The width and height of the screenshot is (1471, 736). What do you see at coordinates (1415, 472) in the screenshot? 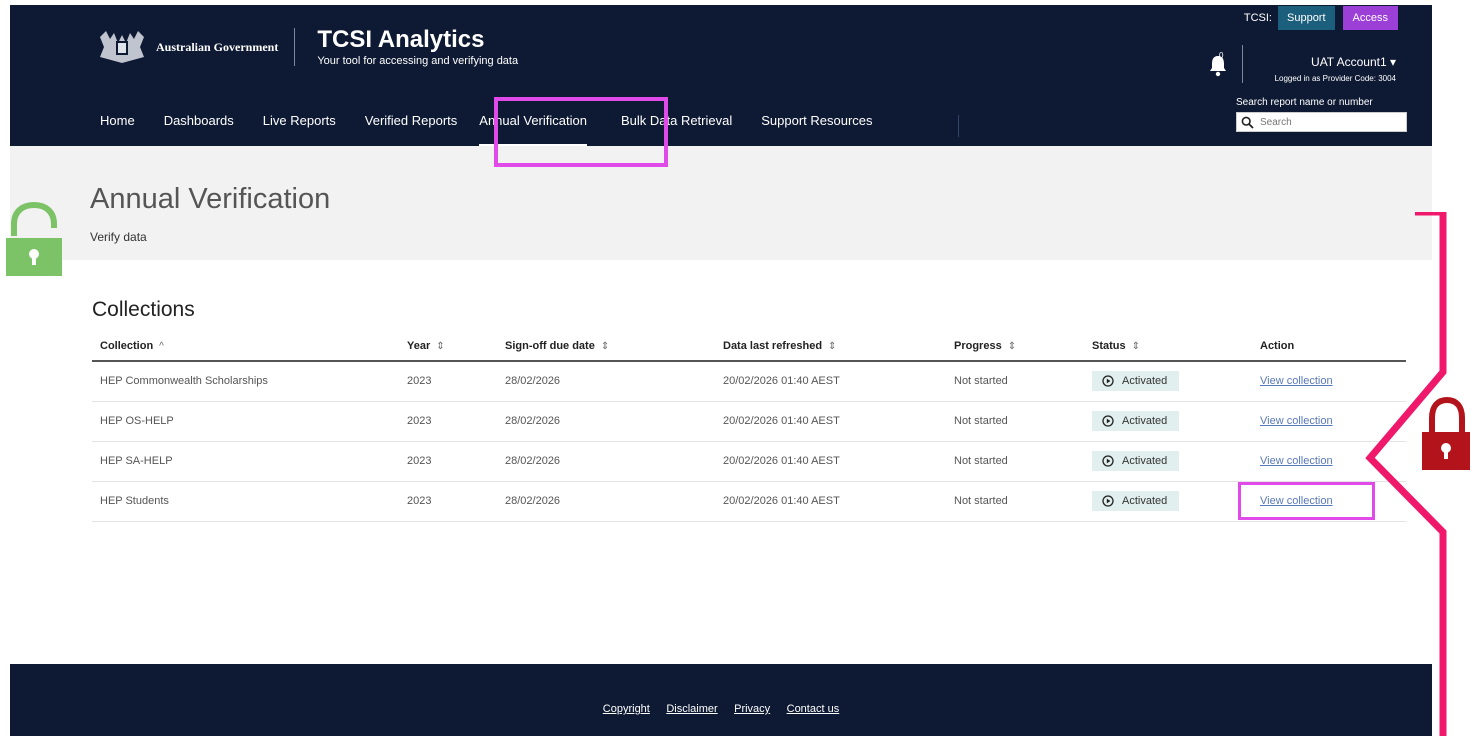
I see `bracket-annotation` at bounding box center [1415, 472].